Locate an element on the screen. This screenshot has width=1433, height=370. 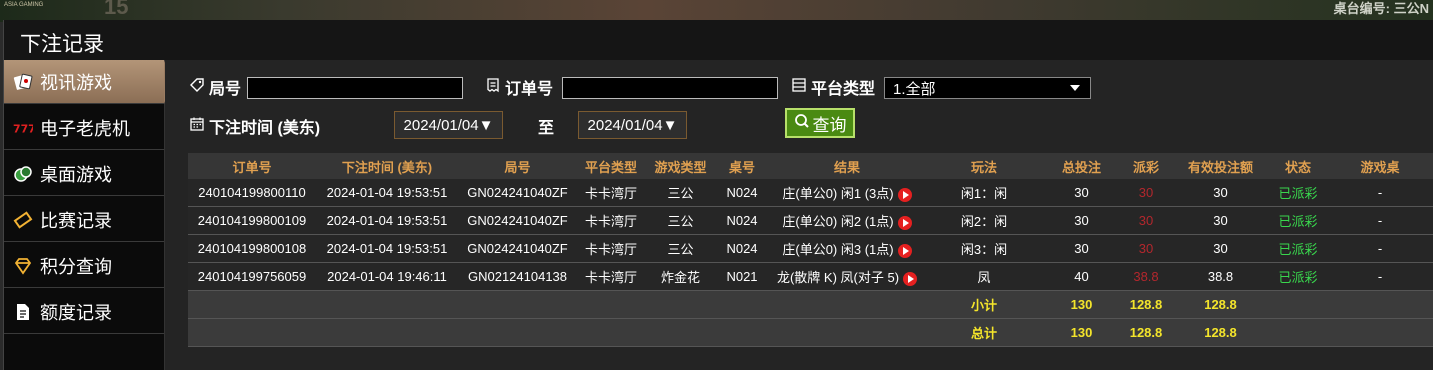
col-header-play-type: 玩法 is located at coordinates (984, 166).